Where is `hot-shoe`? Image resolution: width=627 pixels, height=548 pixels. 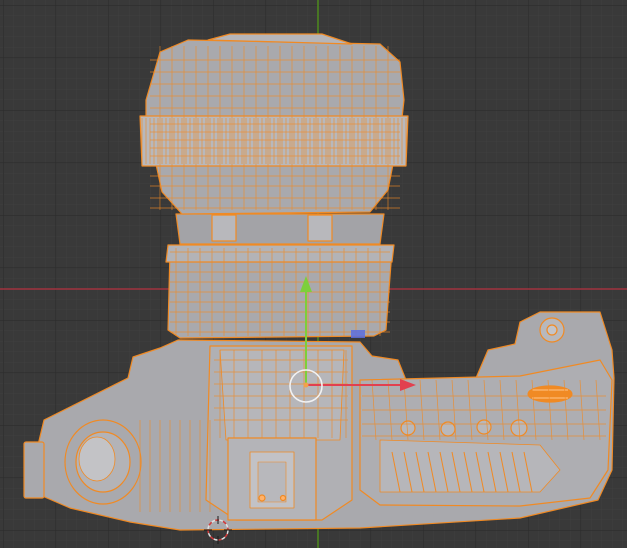
hot-shoe is located at coordinates (272, 479).